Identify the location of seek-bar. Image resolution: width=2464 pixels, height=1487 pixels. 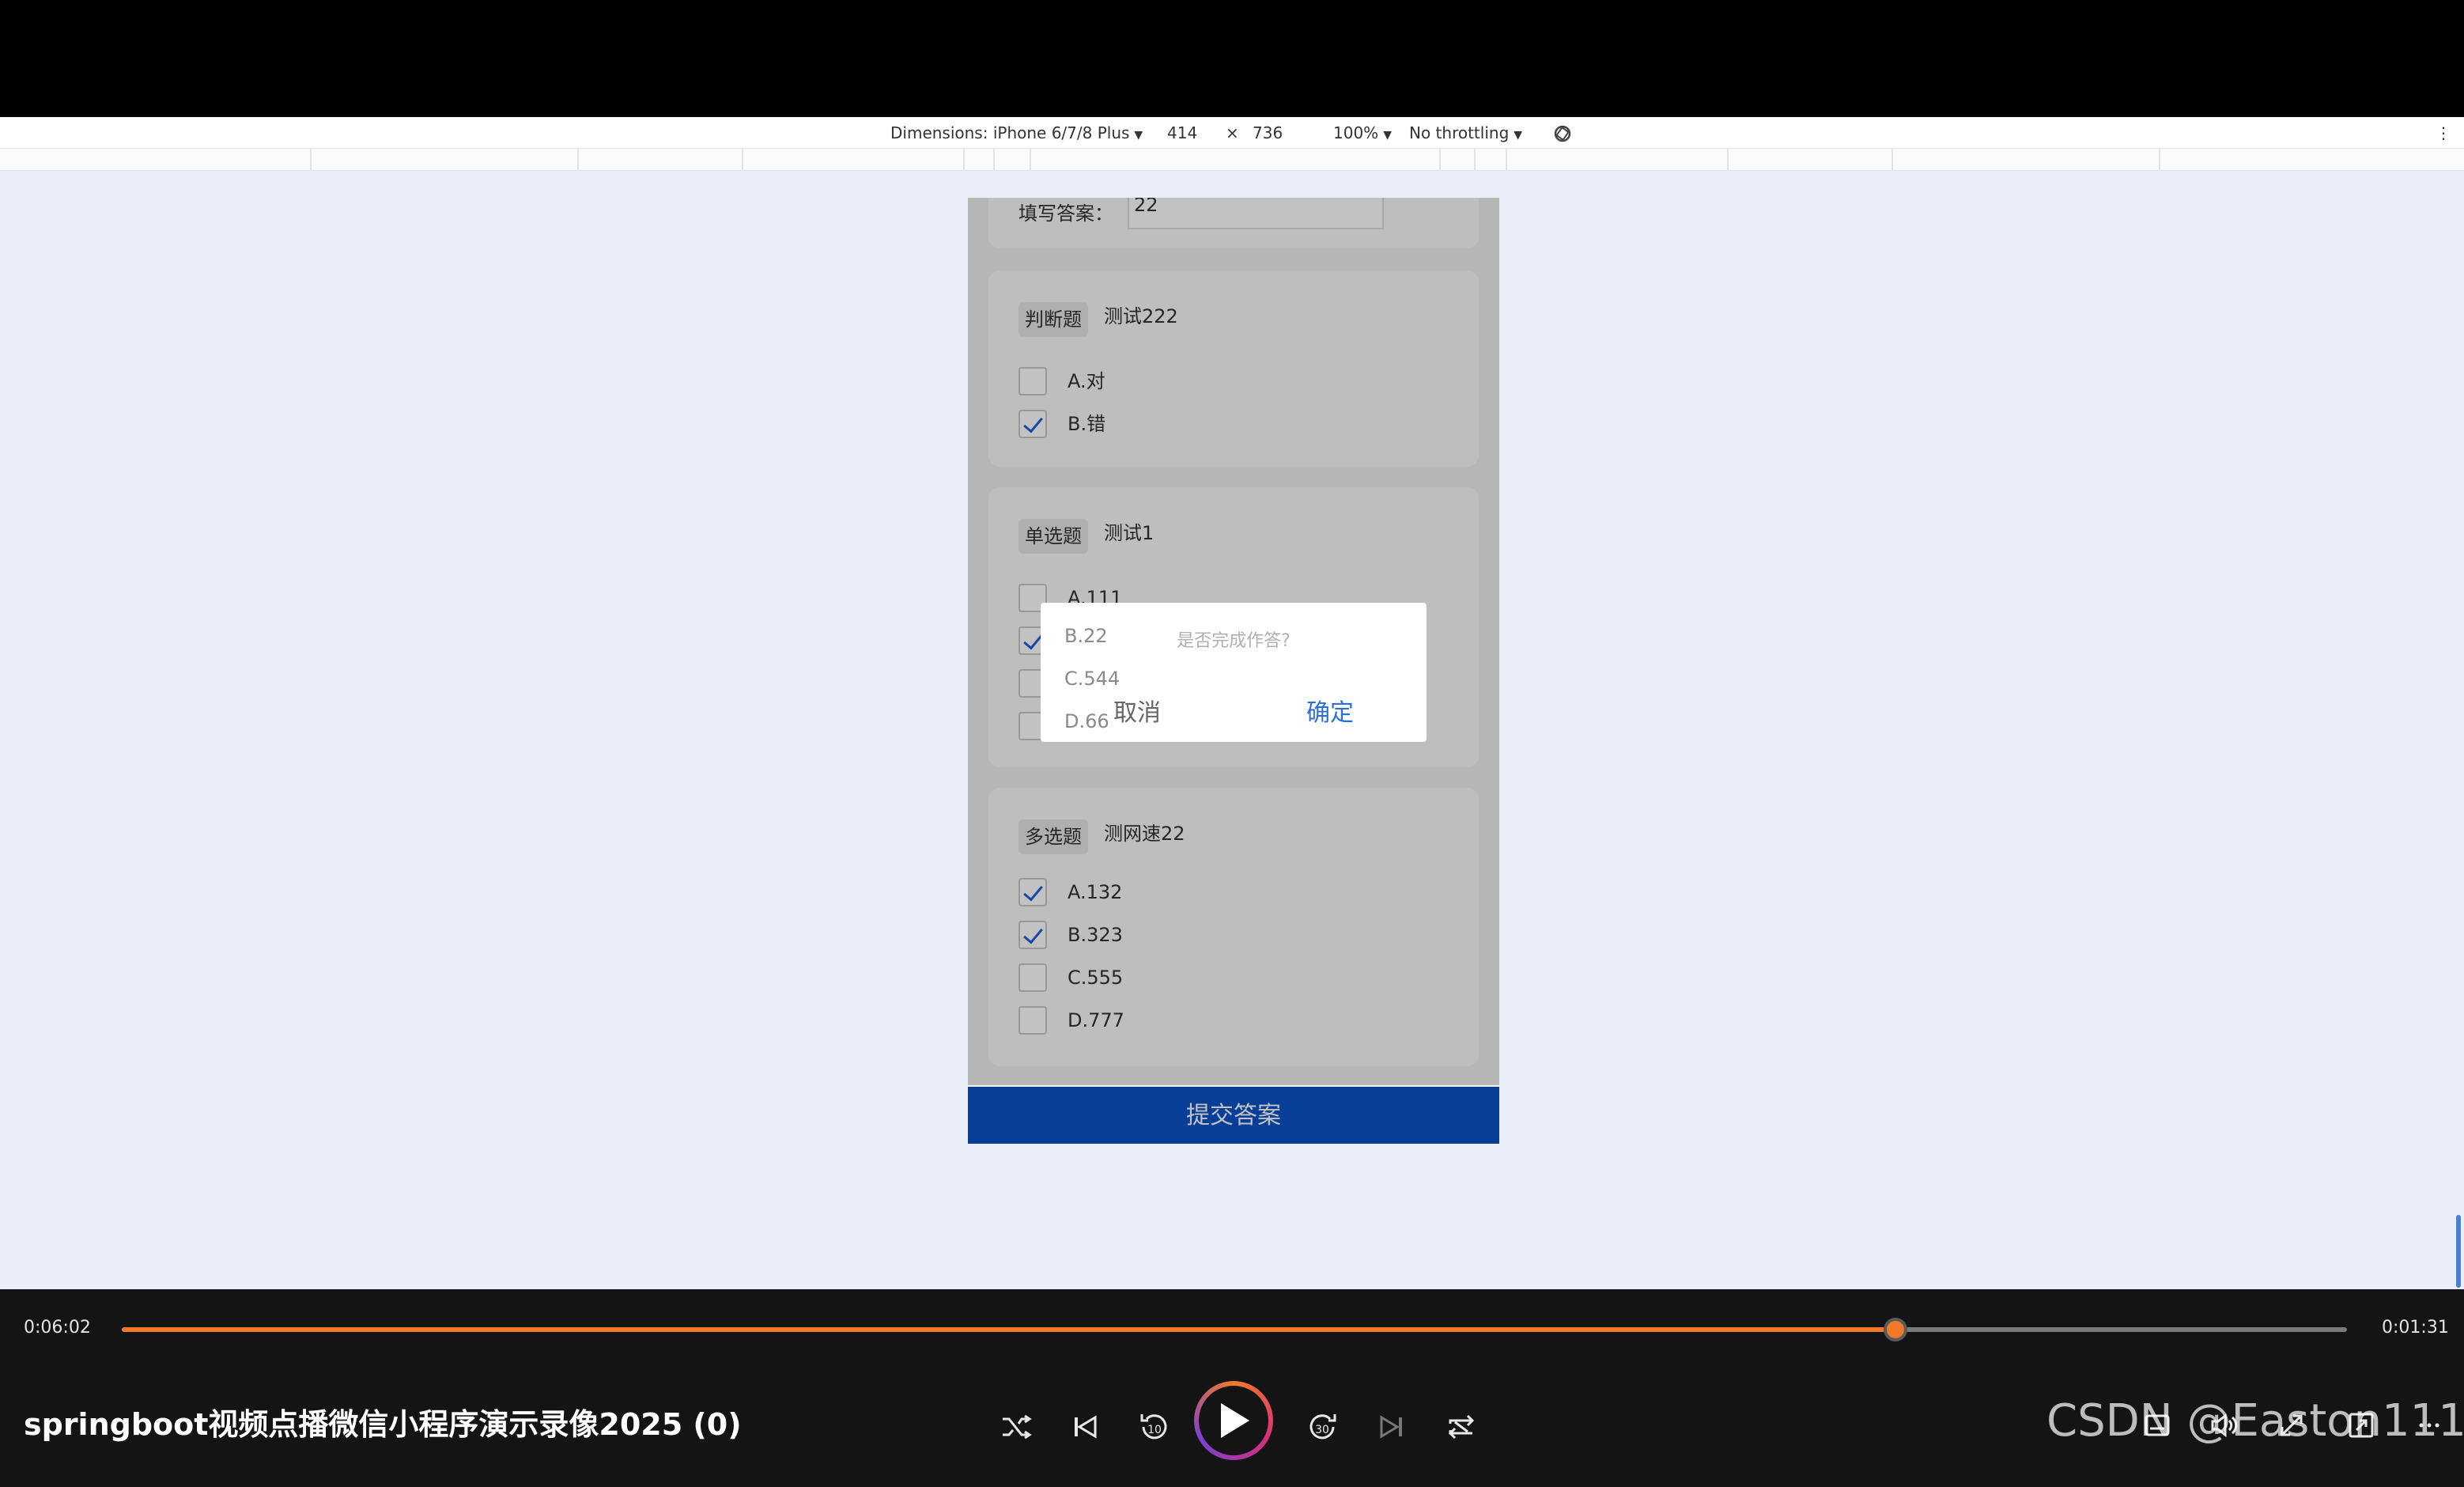
(1234, 1329).